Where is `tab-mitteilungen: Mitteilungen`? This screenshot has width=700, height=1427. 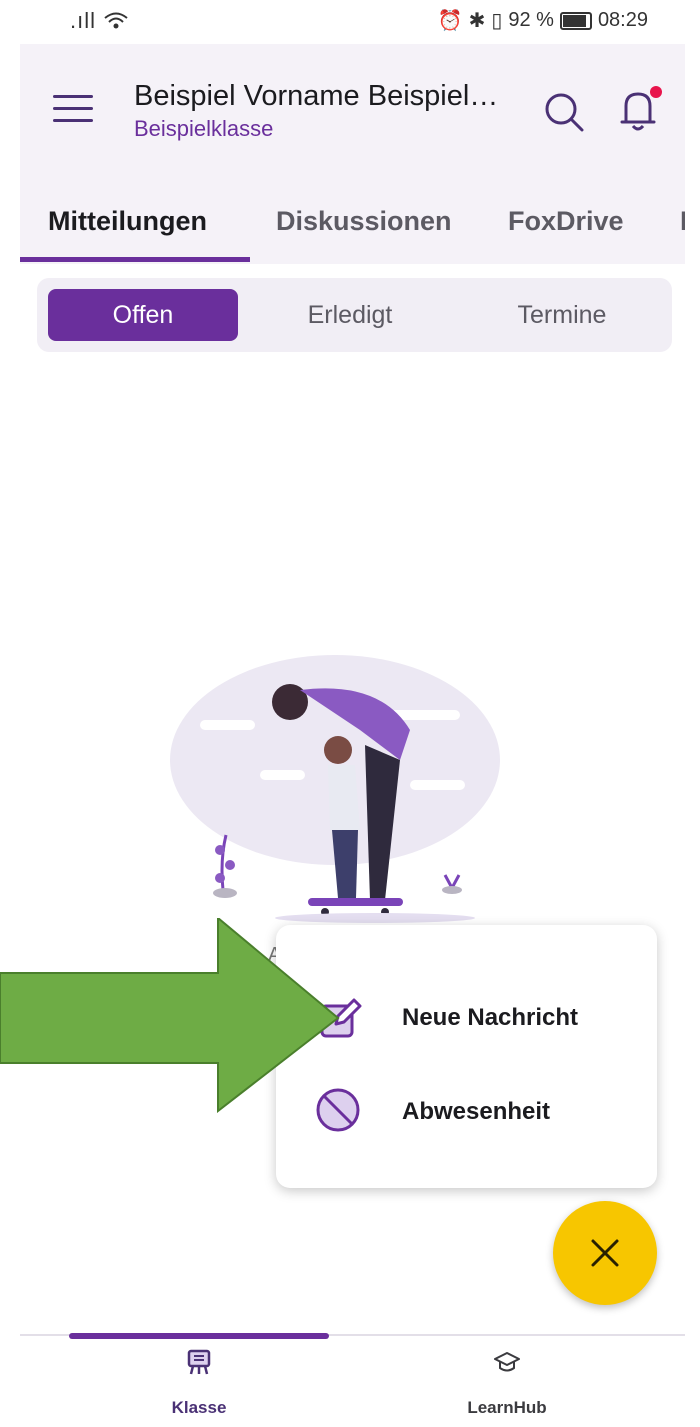 tab-mitteilungen: Mitteilungen is located at coordinates (127, 221).